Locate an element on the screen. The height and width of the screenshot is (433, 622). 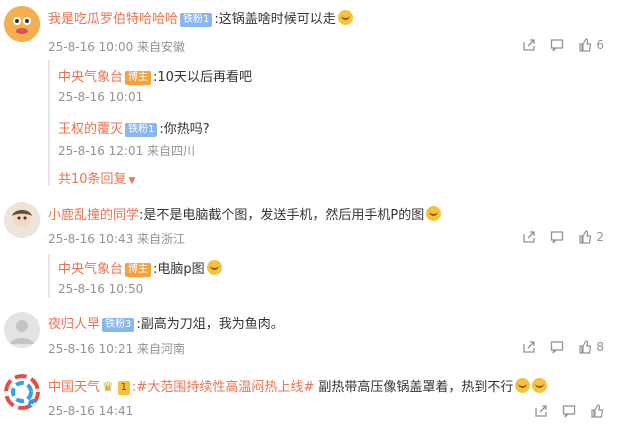
username: 我是吃瓜罗伯特哈哈哈 is located at coordinates (113, 19).